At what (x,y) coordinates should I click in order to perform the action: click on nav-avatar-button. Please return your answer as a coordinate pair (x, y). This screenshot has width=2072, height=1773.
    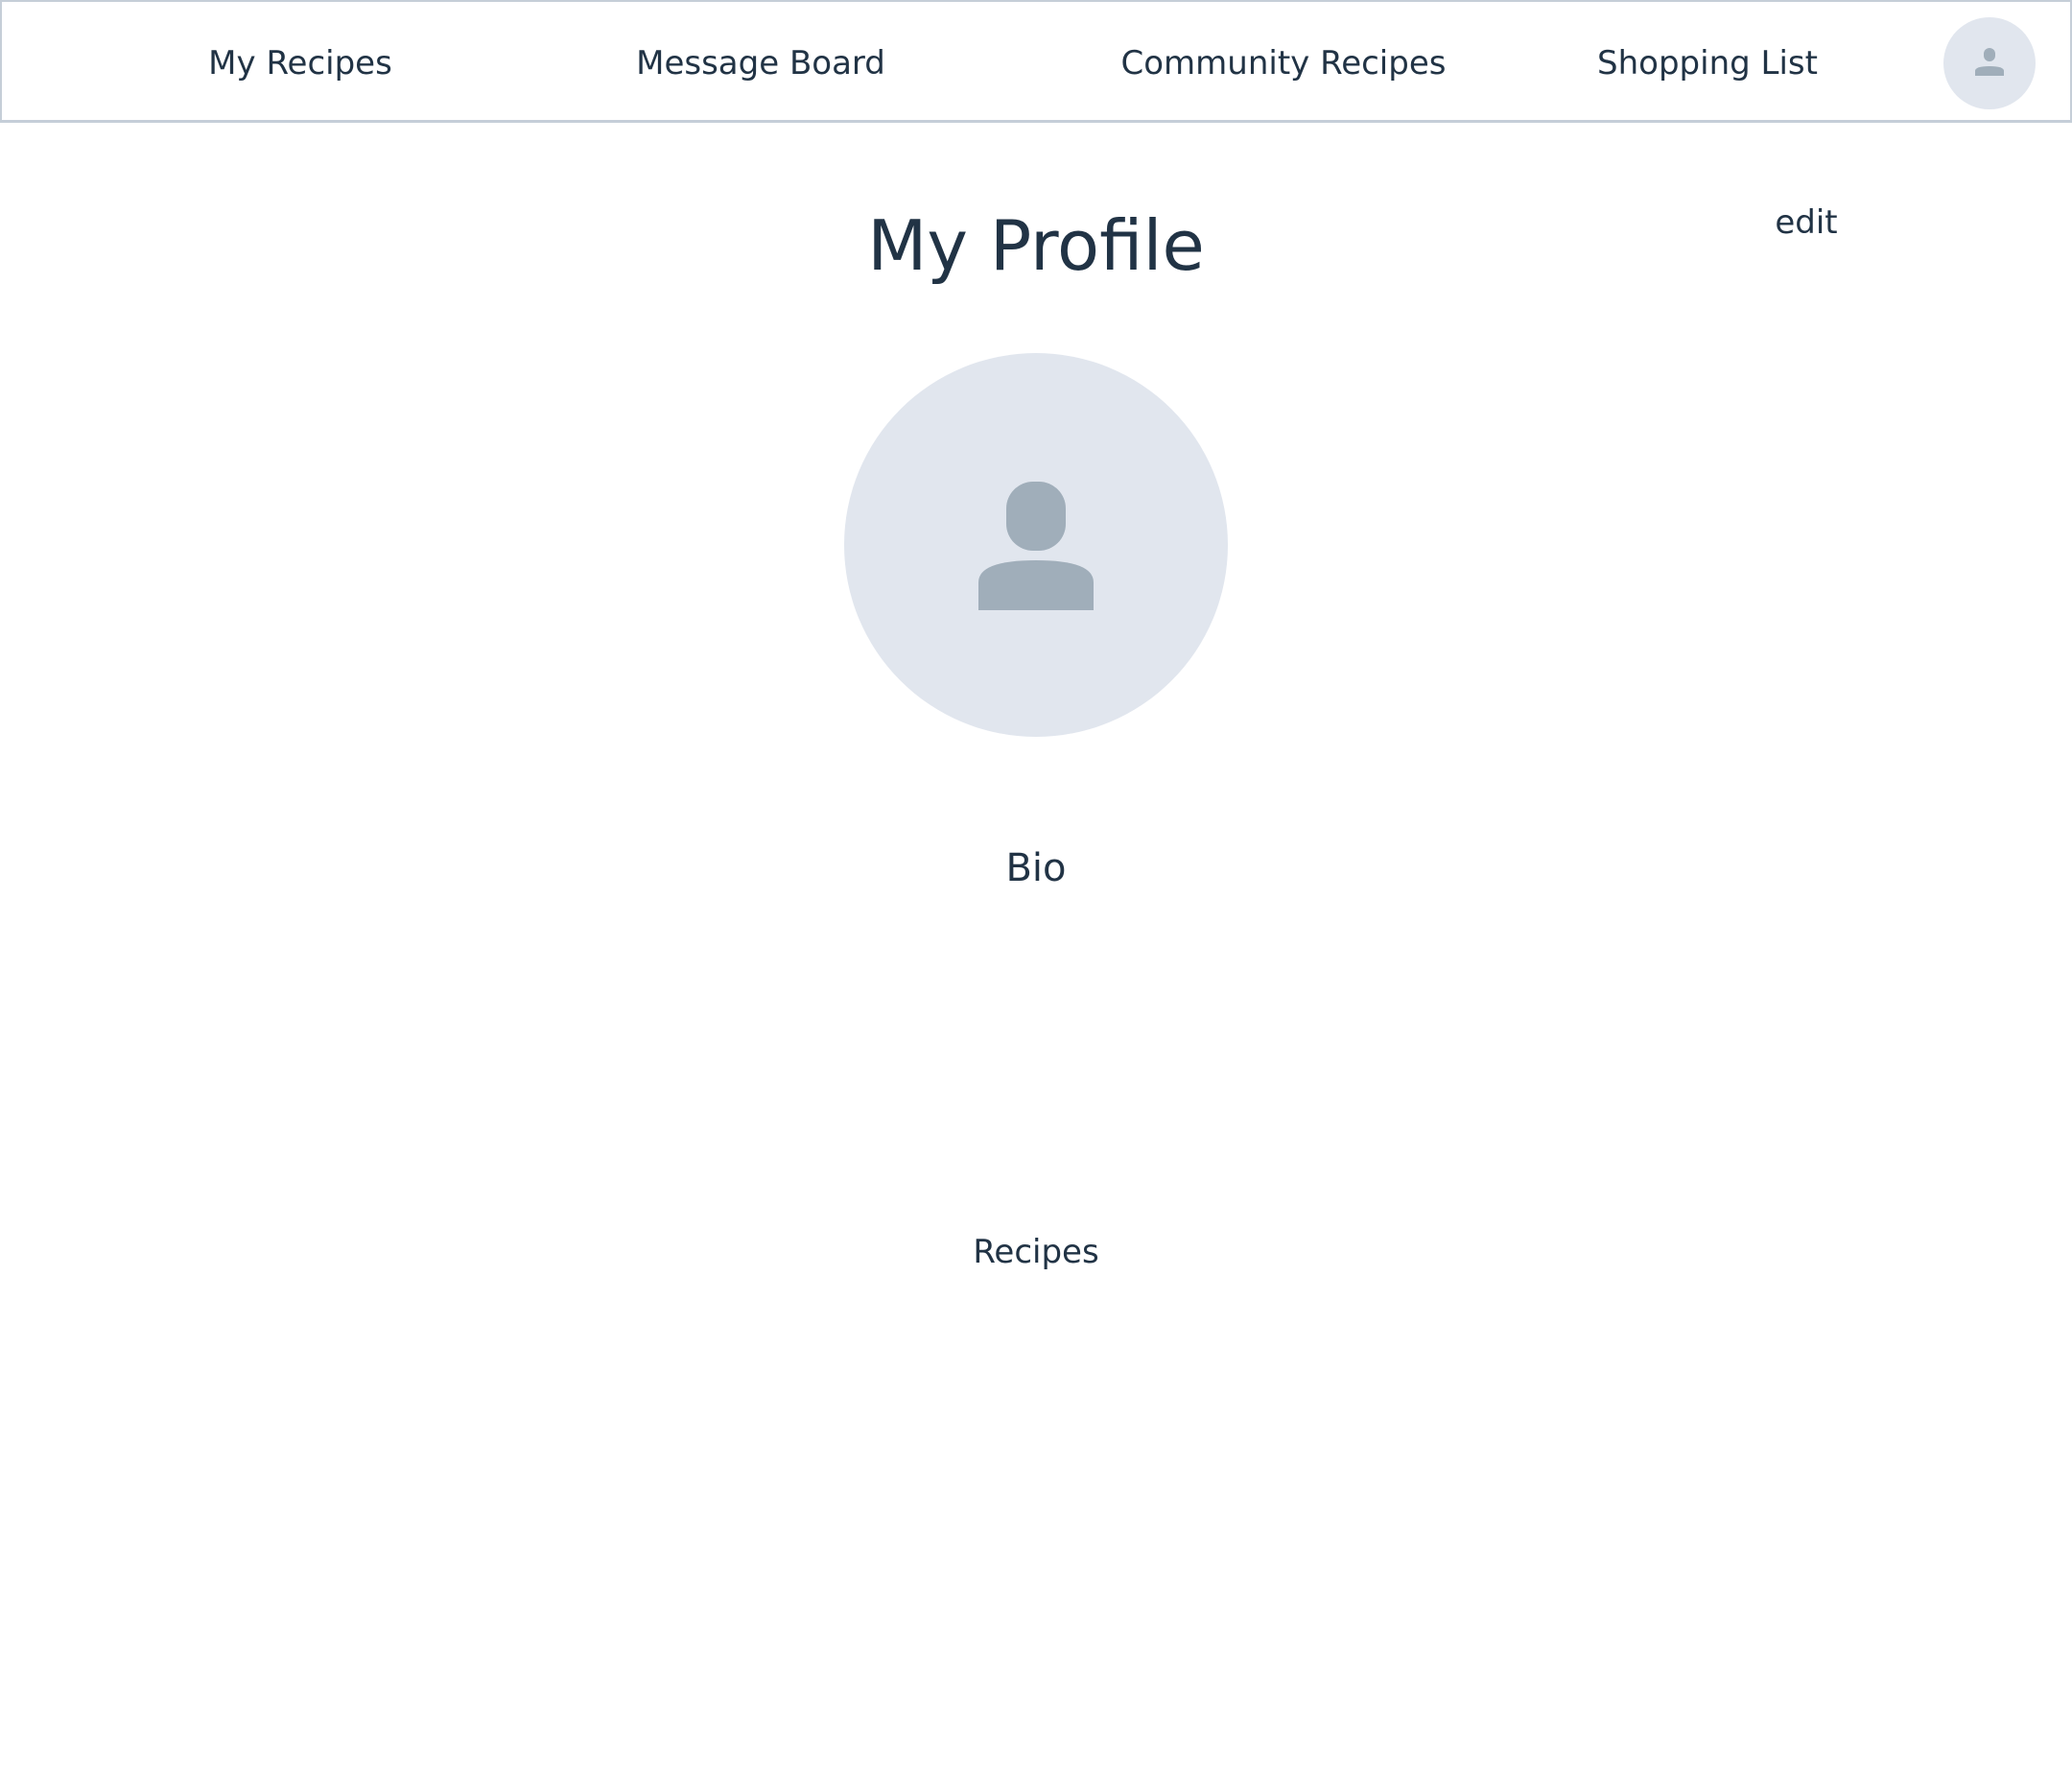
    Looking at the image, I should click on (1989, 63).